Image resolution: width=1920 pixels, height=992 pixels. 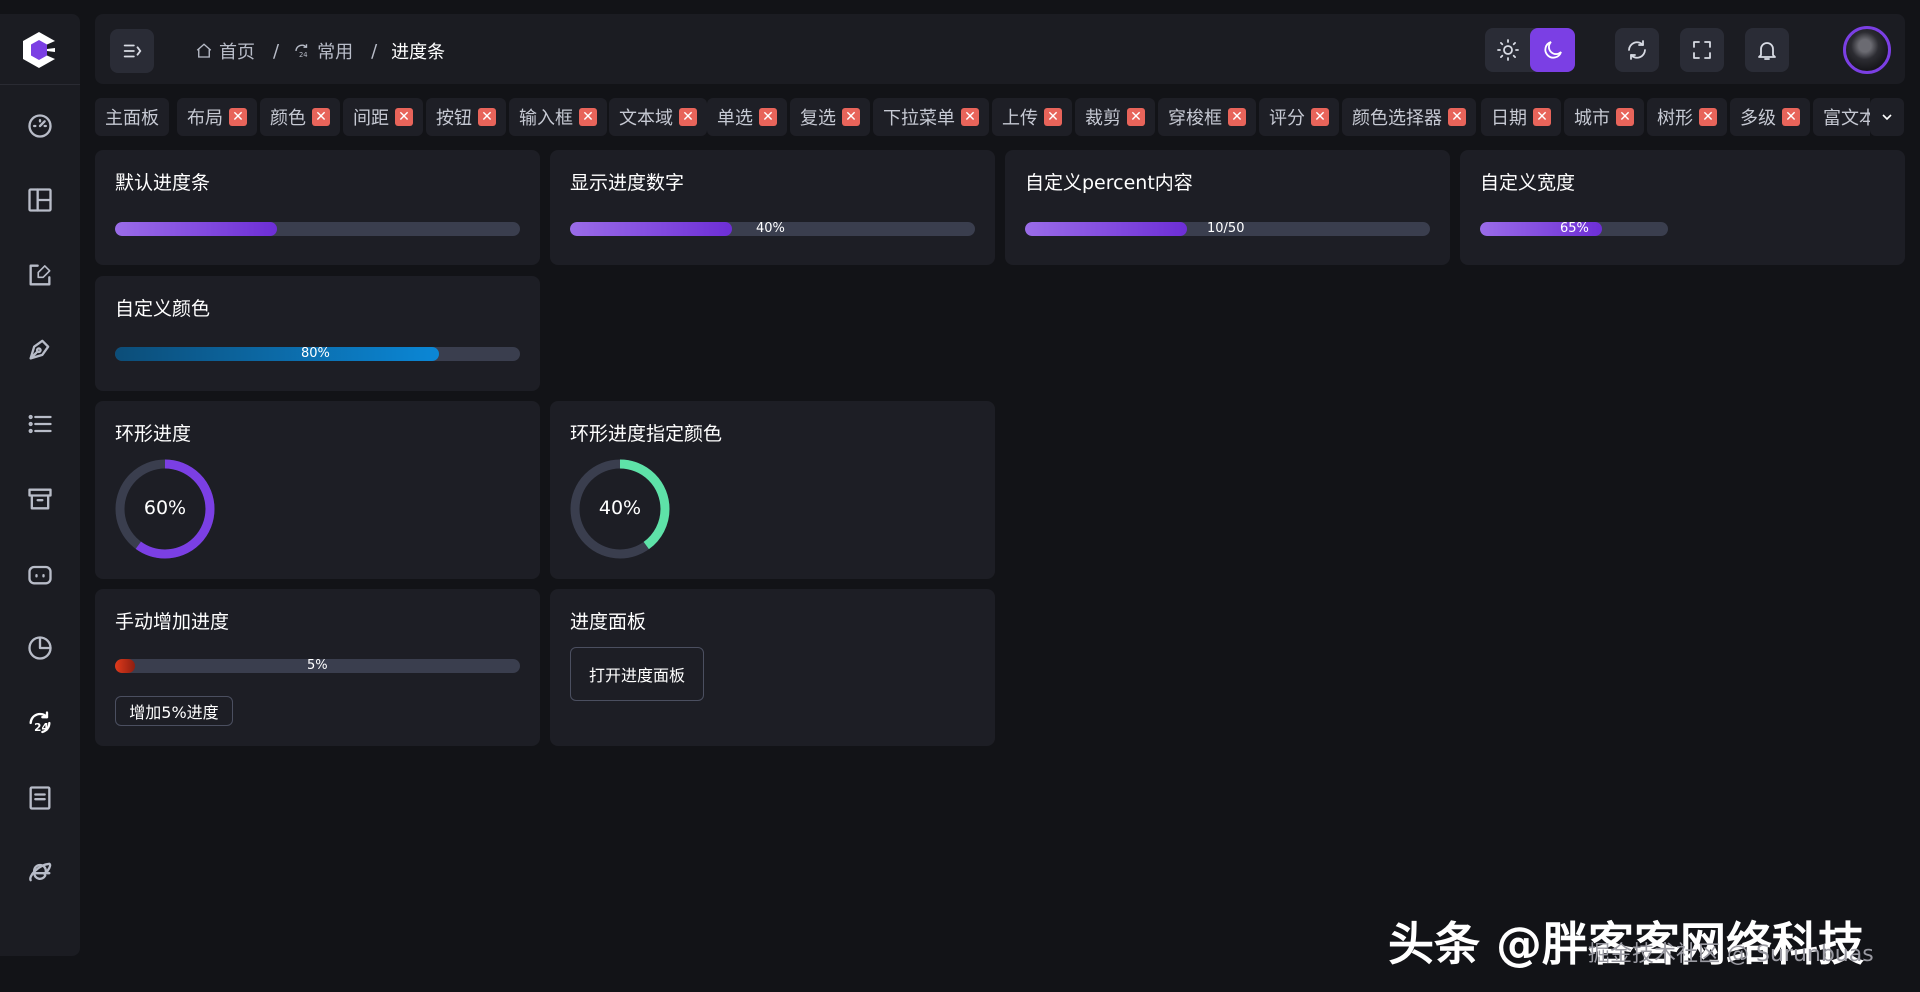 I want to click on tab-label: 颜色, so click(x=288, y=118).